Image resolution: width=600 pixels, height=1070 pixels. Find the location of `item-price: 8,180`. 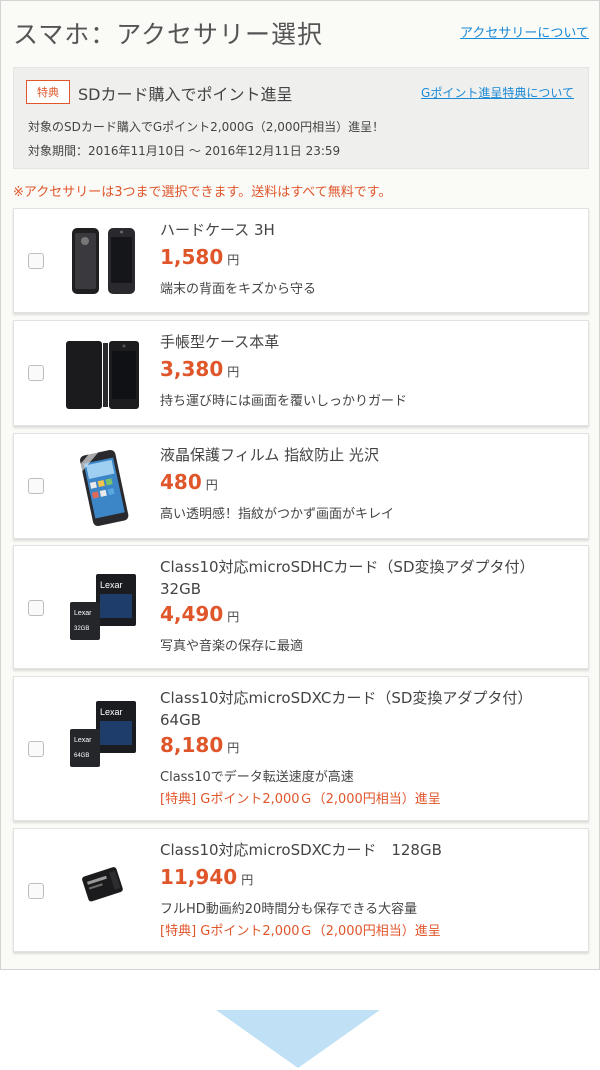

item-price: 8,180 is located at coordinates (192, 745).